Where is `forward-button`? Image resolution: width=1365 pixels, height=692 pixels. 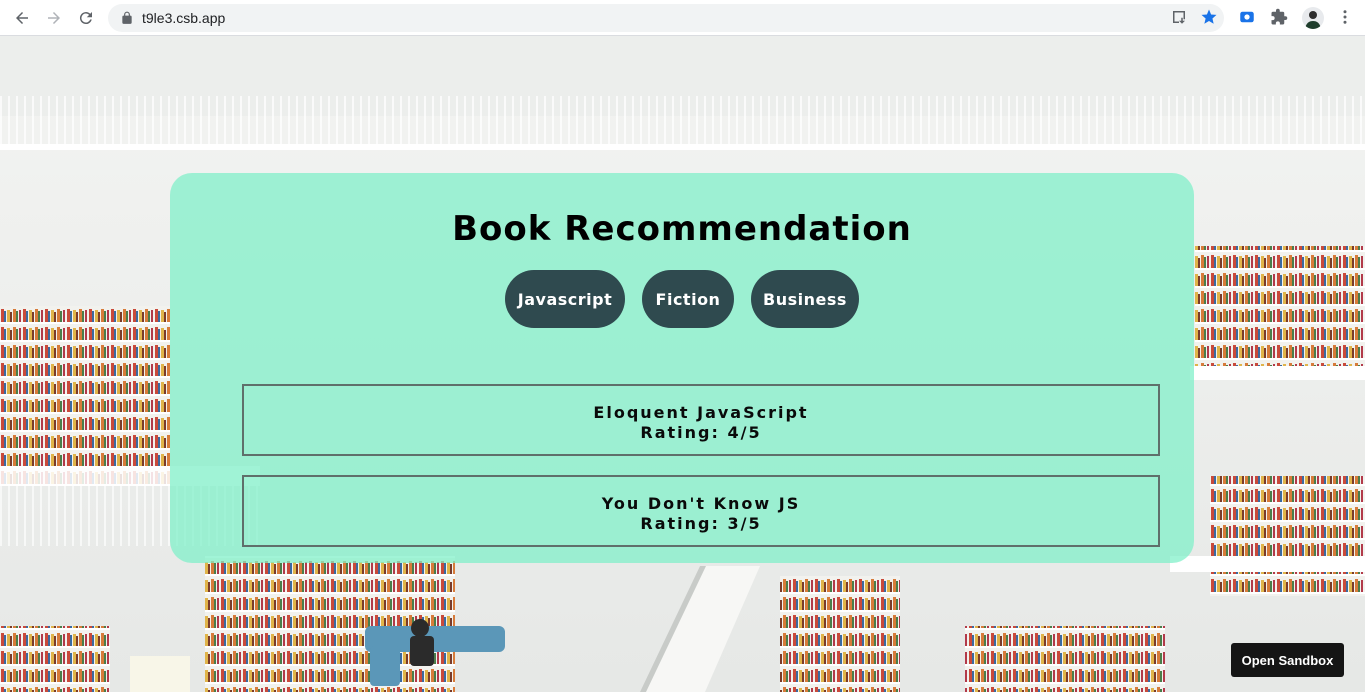
forward-button is located at coordinates (54, 18).